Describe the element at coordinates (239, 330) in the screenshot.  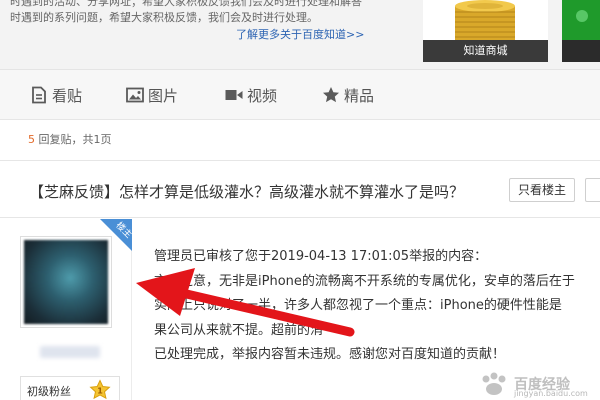
I see `post-line: 果公司从来就不提。超前的消` at that location.